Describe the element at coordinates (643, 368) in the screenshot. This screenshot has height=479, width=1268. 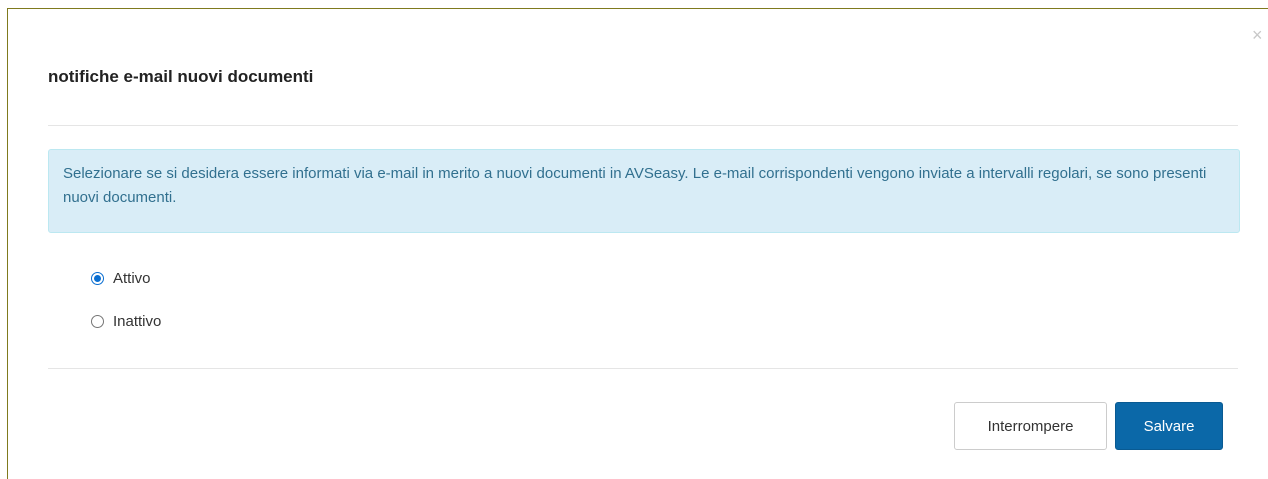
I see `footer-divider` at that location.